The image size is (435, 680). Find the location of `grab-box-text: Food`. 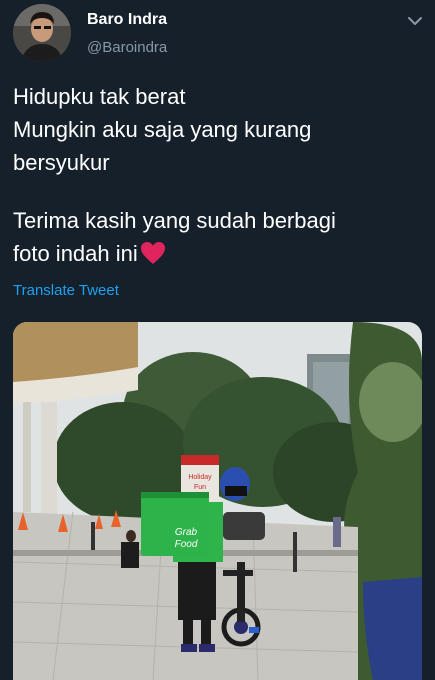

grab-box-text: Food is located at coordinates (186, 544).